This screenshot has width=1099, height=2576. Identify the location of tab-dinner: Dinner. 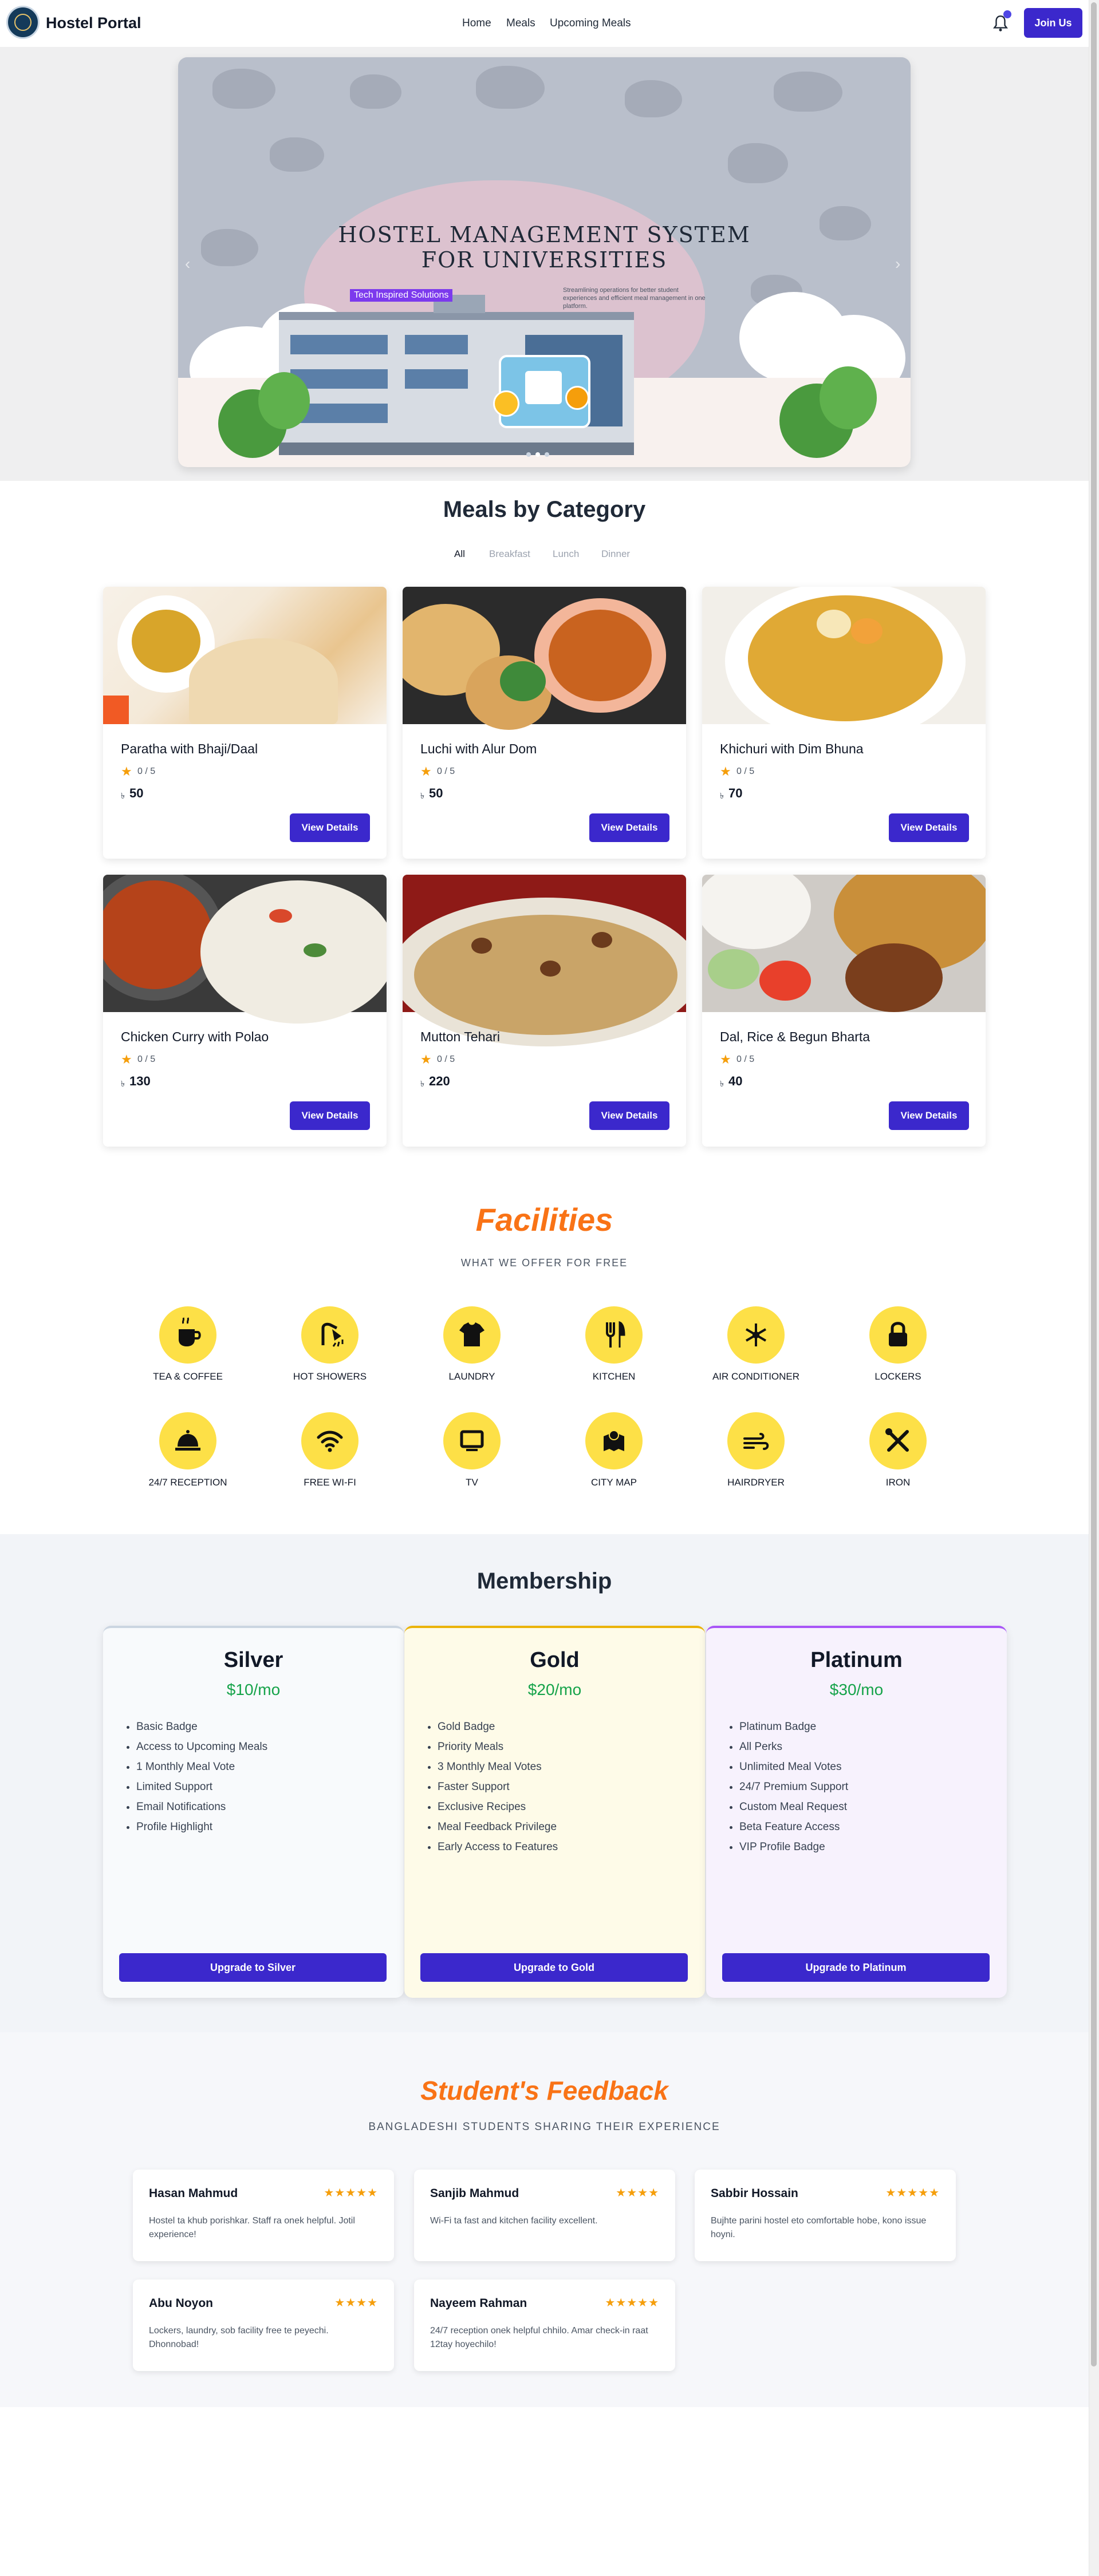
(615, 554).